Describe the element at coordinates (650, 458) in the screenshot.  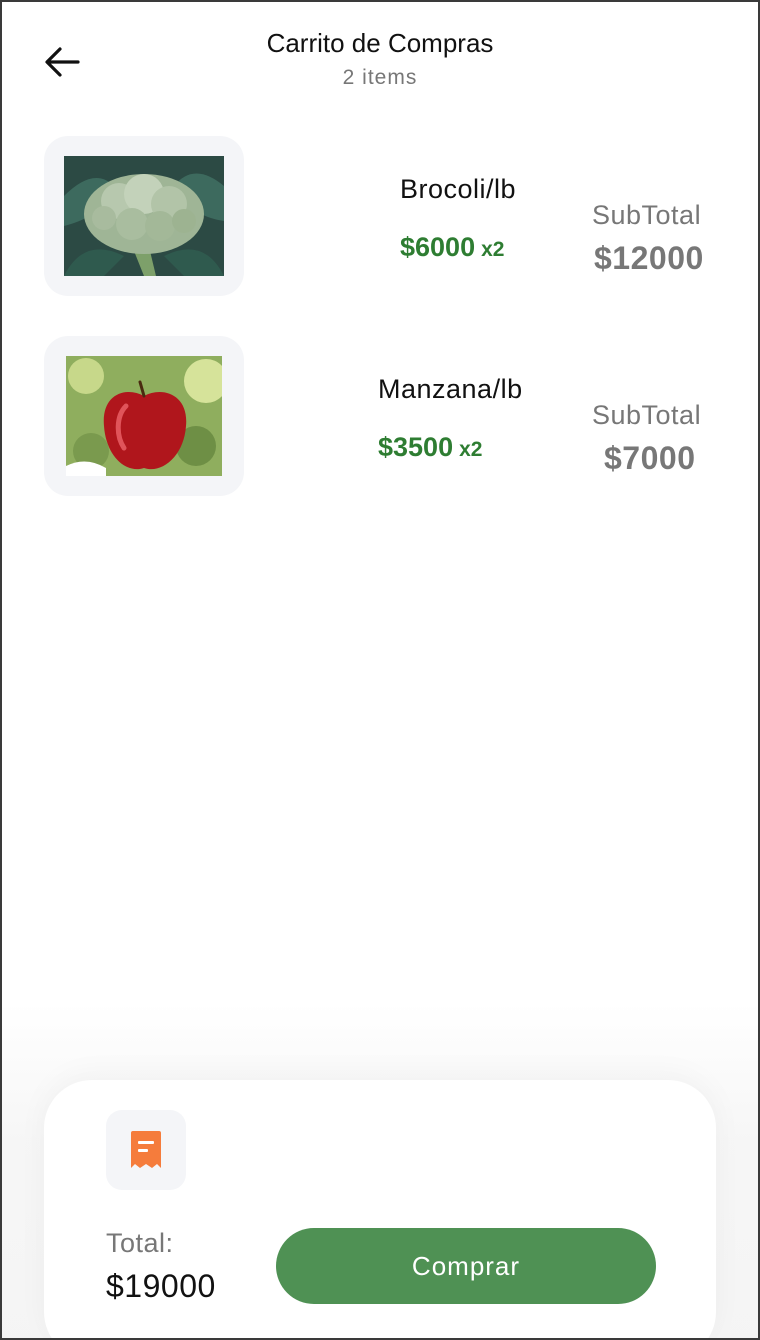
I see `subtotal-value: $7000` at that location.